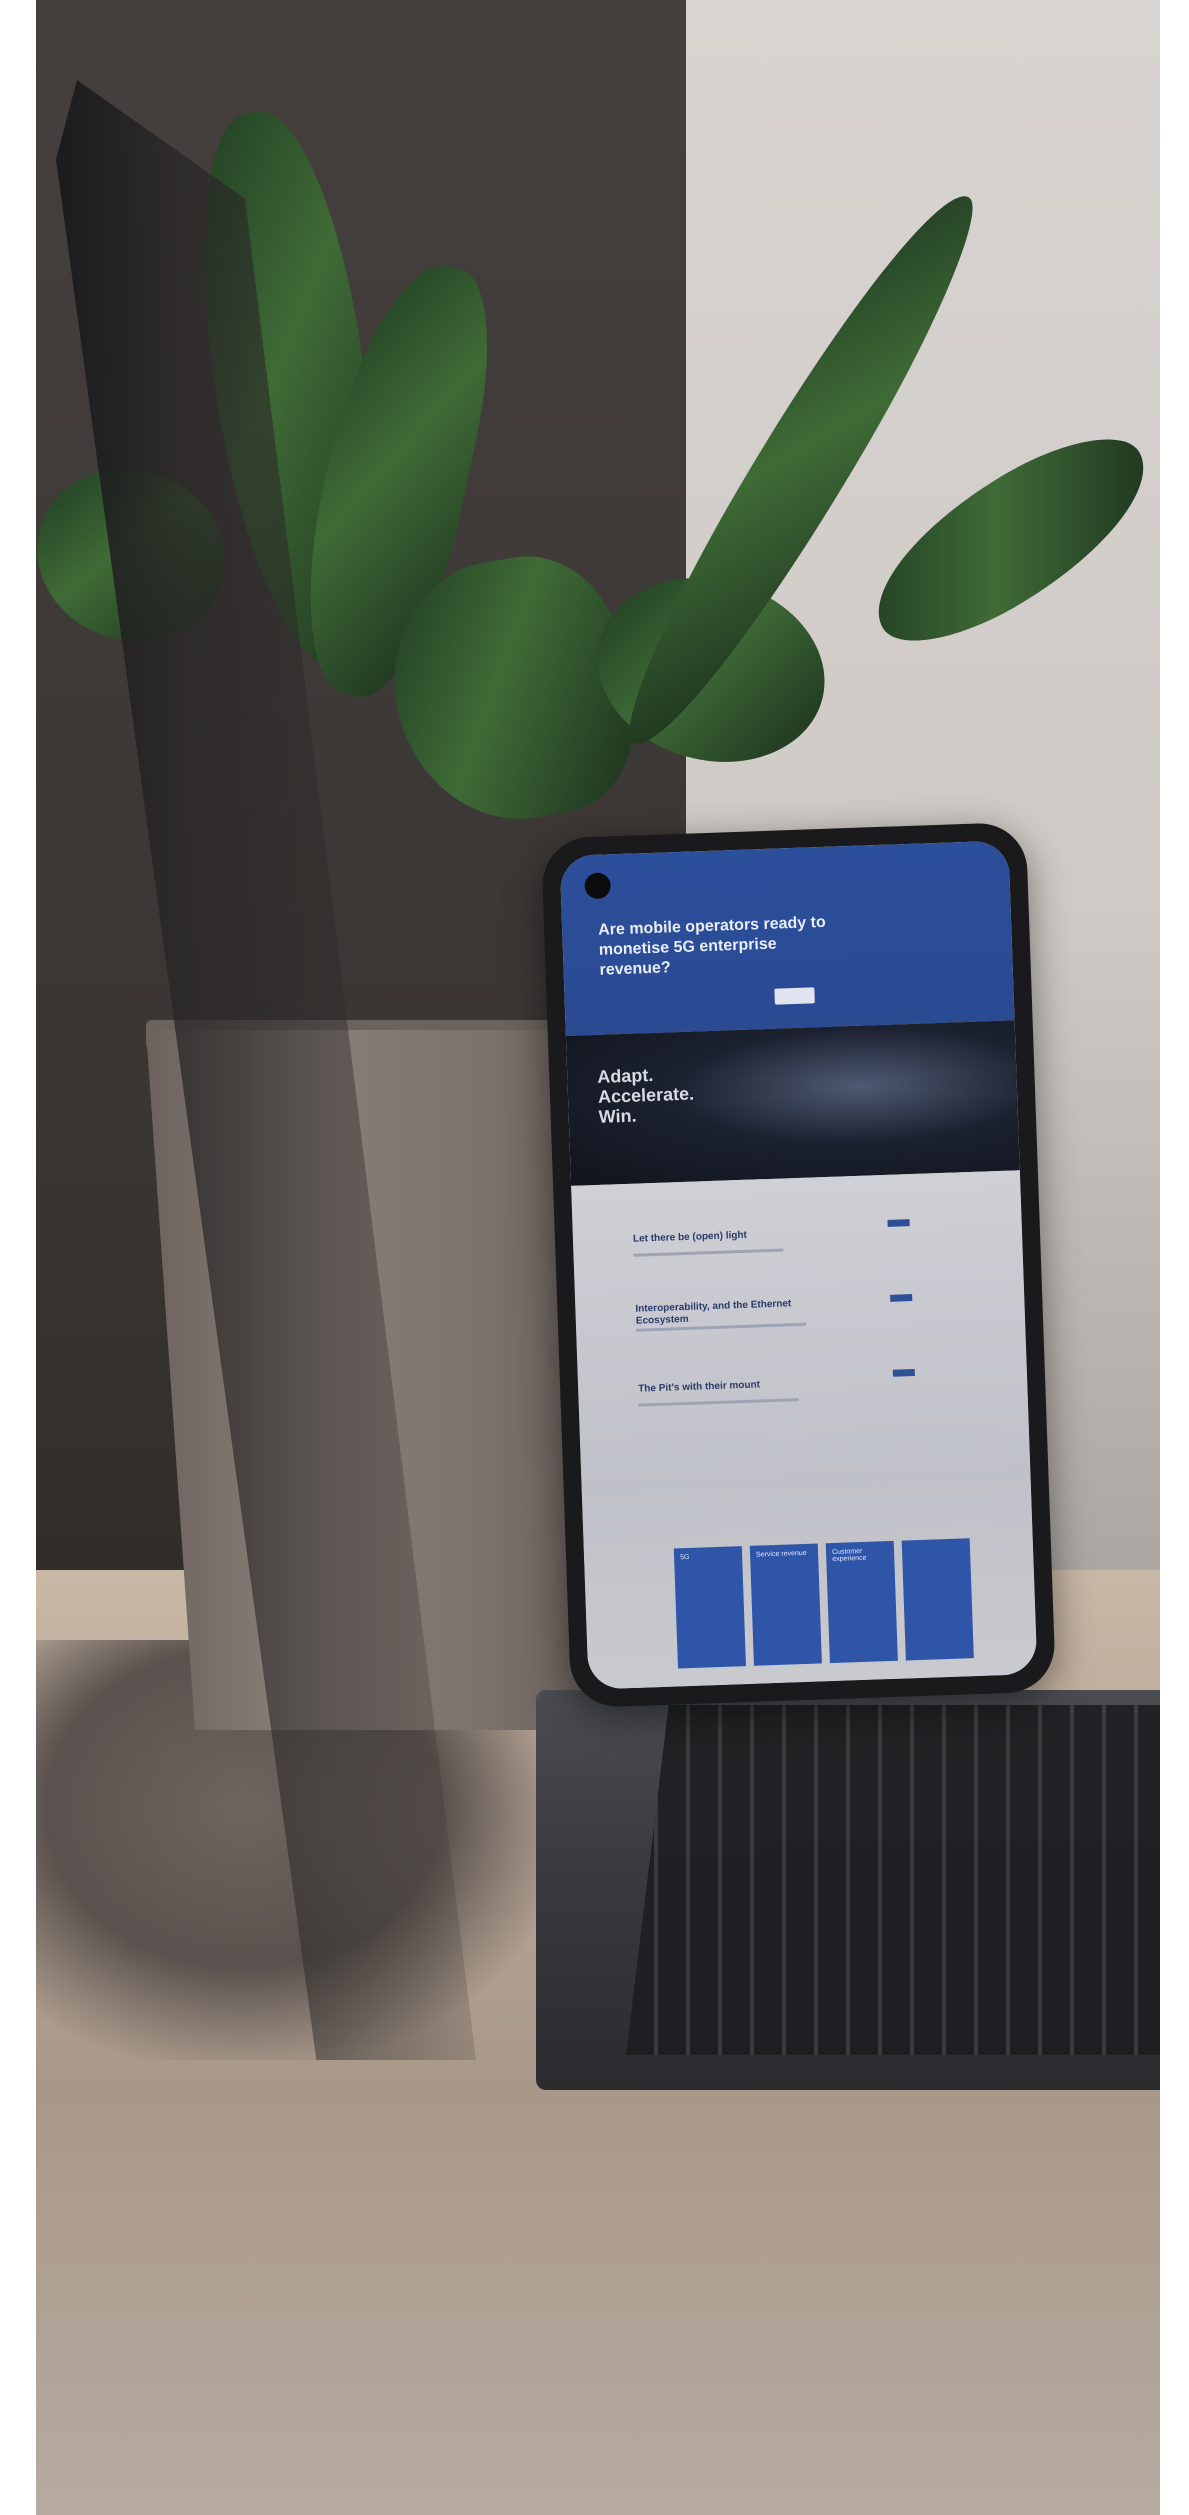 This screenshot has width=1189, height=2515. I want to click on list-item: The Pit's with their mount, so click(699, 1387).